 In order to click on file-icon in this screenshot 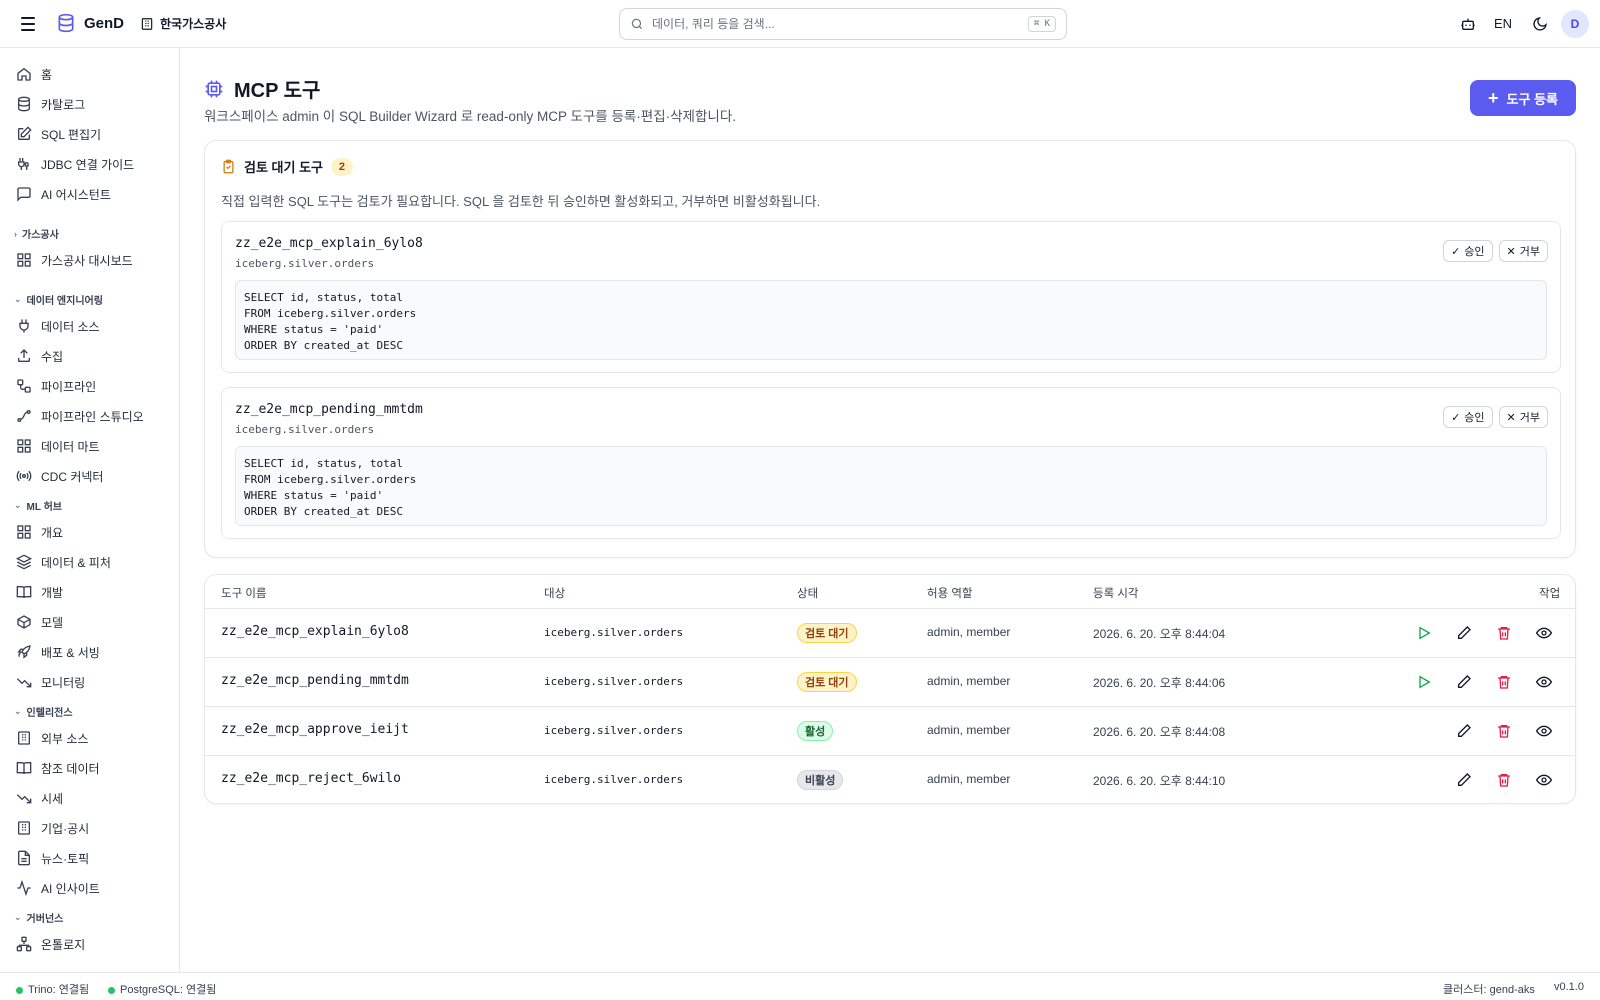, I will do `click(24, 858)`.